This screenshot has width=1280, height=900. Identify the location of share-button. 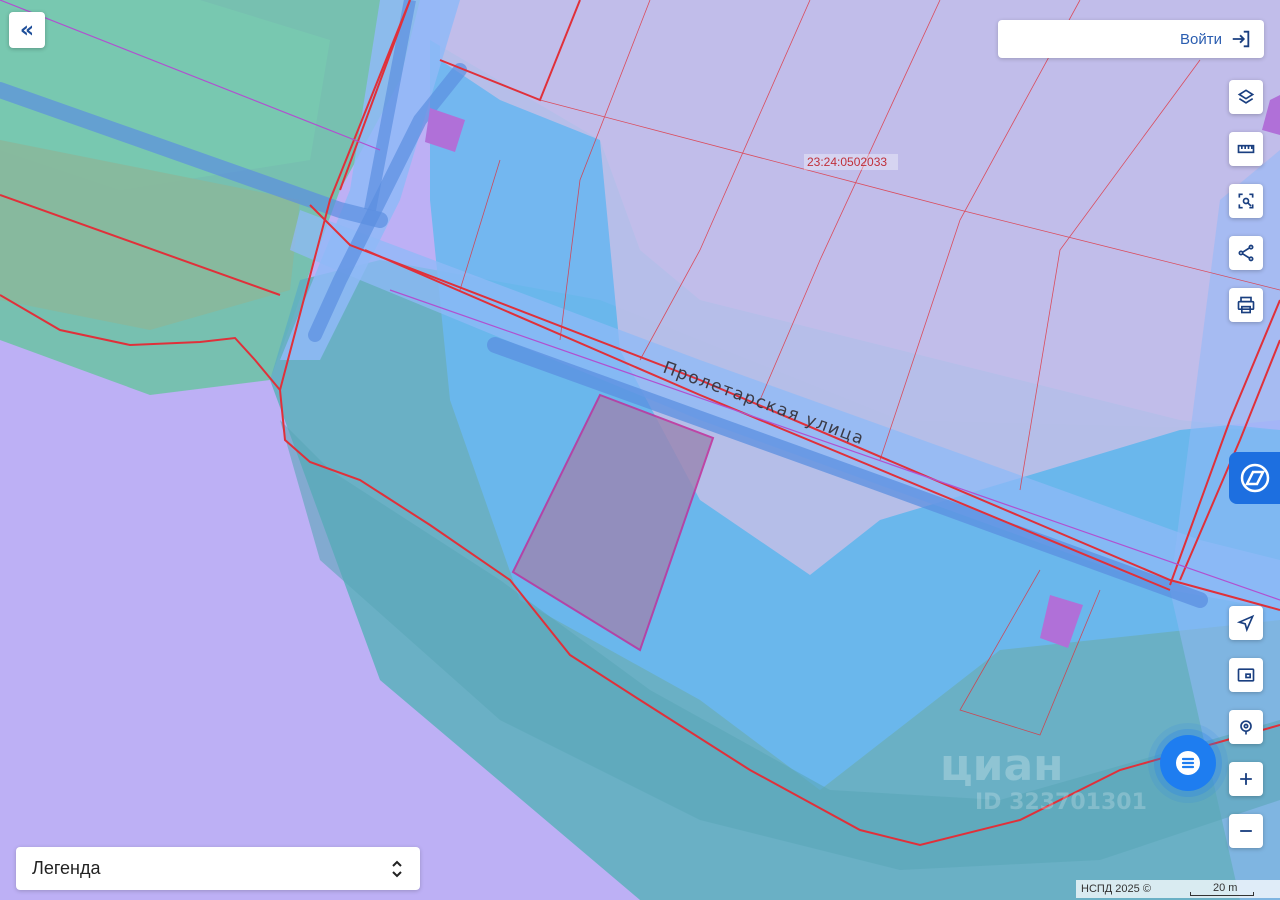
(1246, 253).